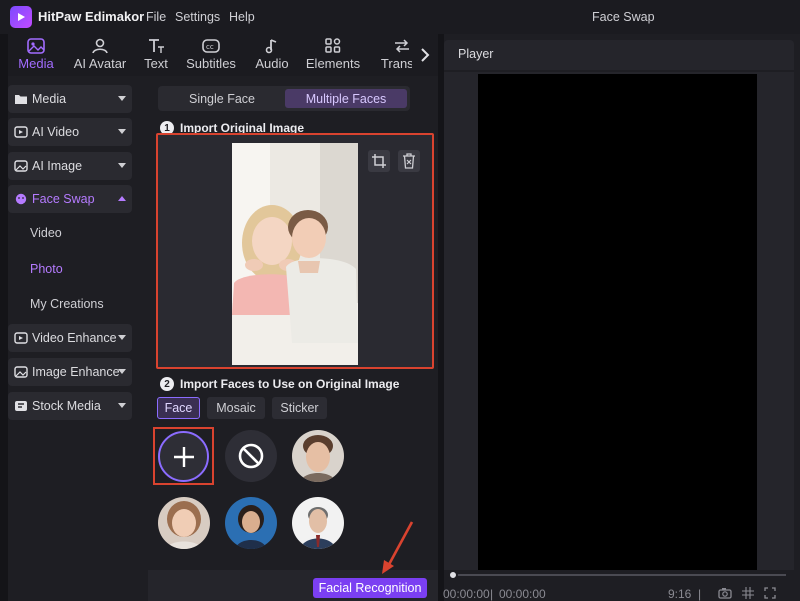 The width and height of the screenshot is (800, 601). Describe the element at coordinates (242, 17) in the screenshot. I see `menu-help: Help` at that location.